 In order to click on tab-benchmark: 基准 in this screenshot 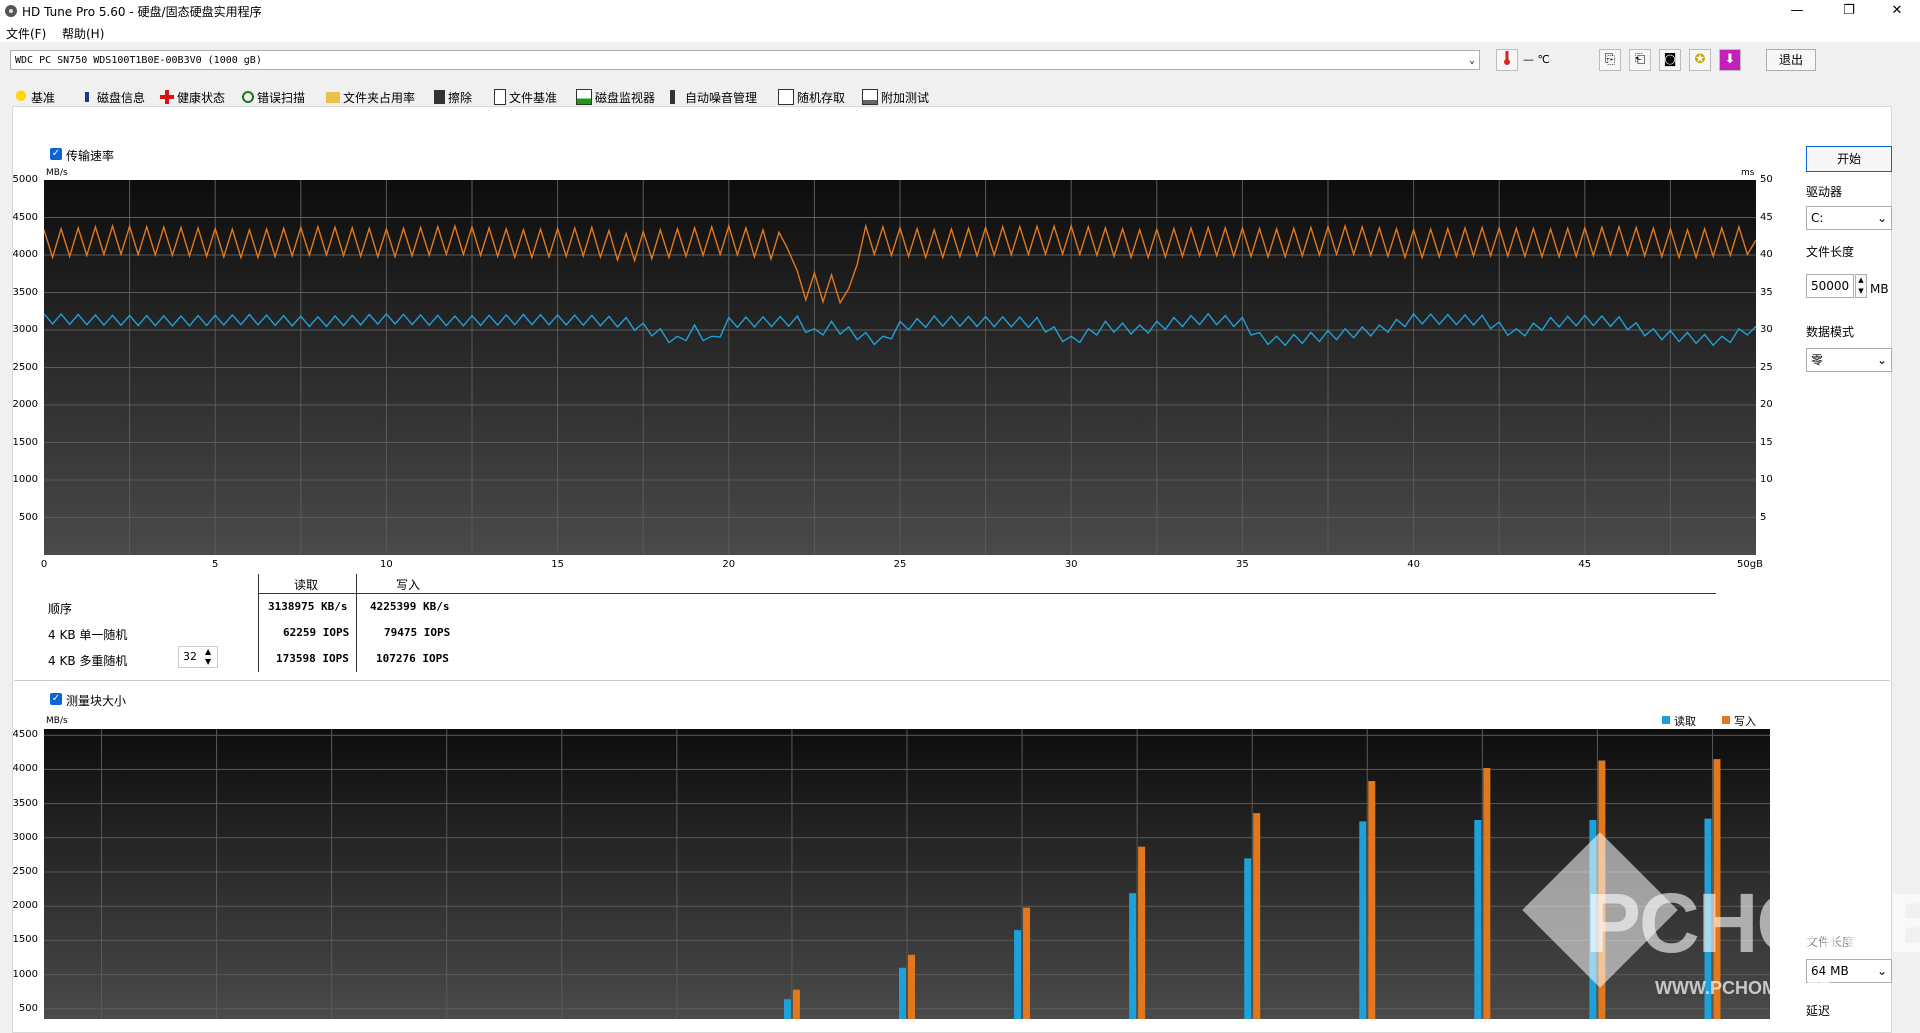, I will do `click(34, 97)`.